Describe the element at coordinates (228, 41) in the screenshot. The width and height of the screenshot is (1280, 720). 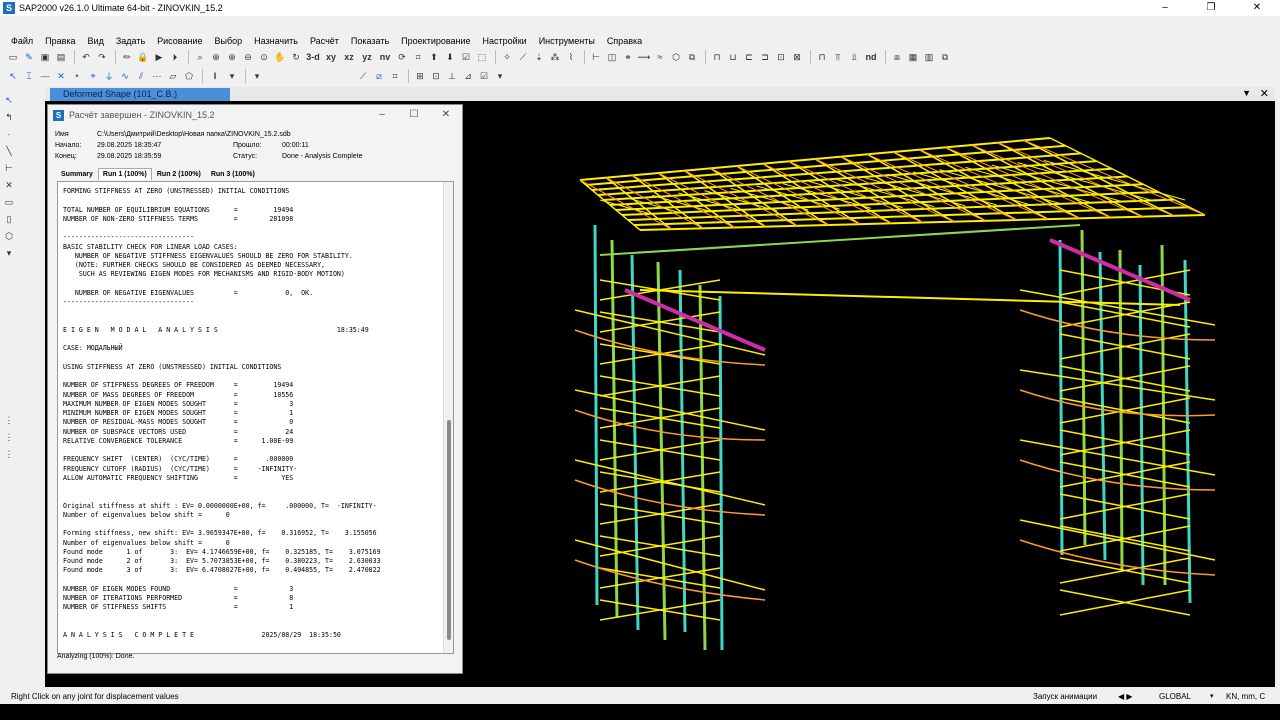
I see `menu-select: Выбор` at that location.